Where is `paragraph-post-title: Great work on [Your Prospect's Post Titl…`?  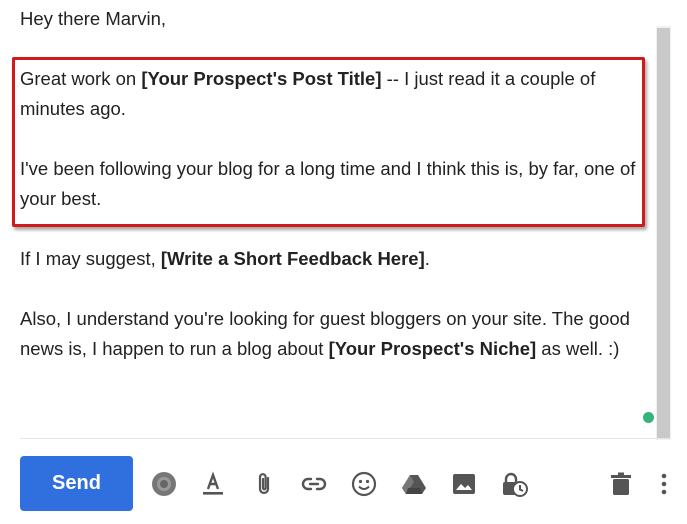
paragraph-post-title: Great work on [Your Prospect's Post Titl… is located at coordinates (308, 93).